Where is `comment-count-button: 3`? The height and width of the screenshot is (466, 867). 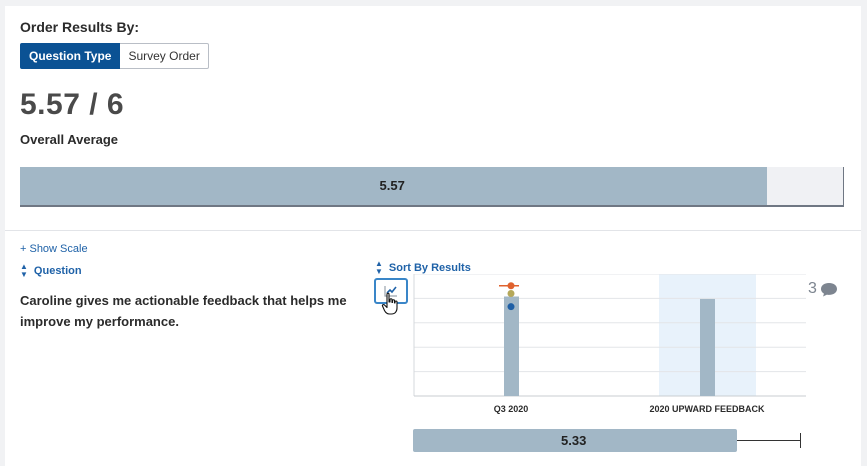 comment-count-button: 3 is located at coordinates (823, 289).